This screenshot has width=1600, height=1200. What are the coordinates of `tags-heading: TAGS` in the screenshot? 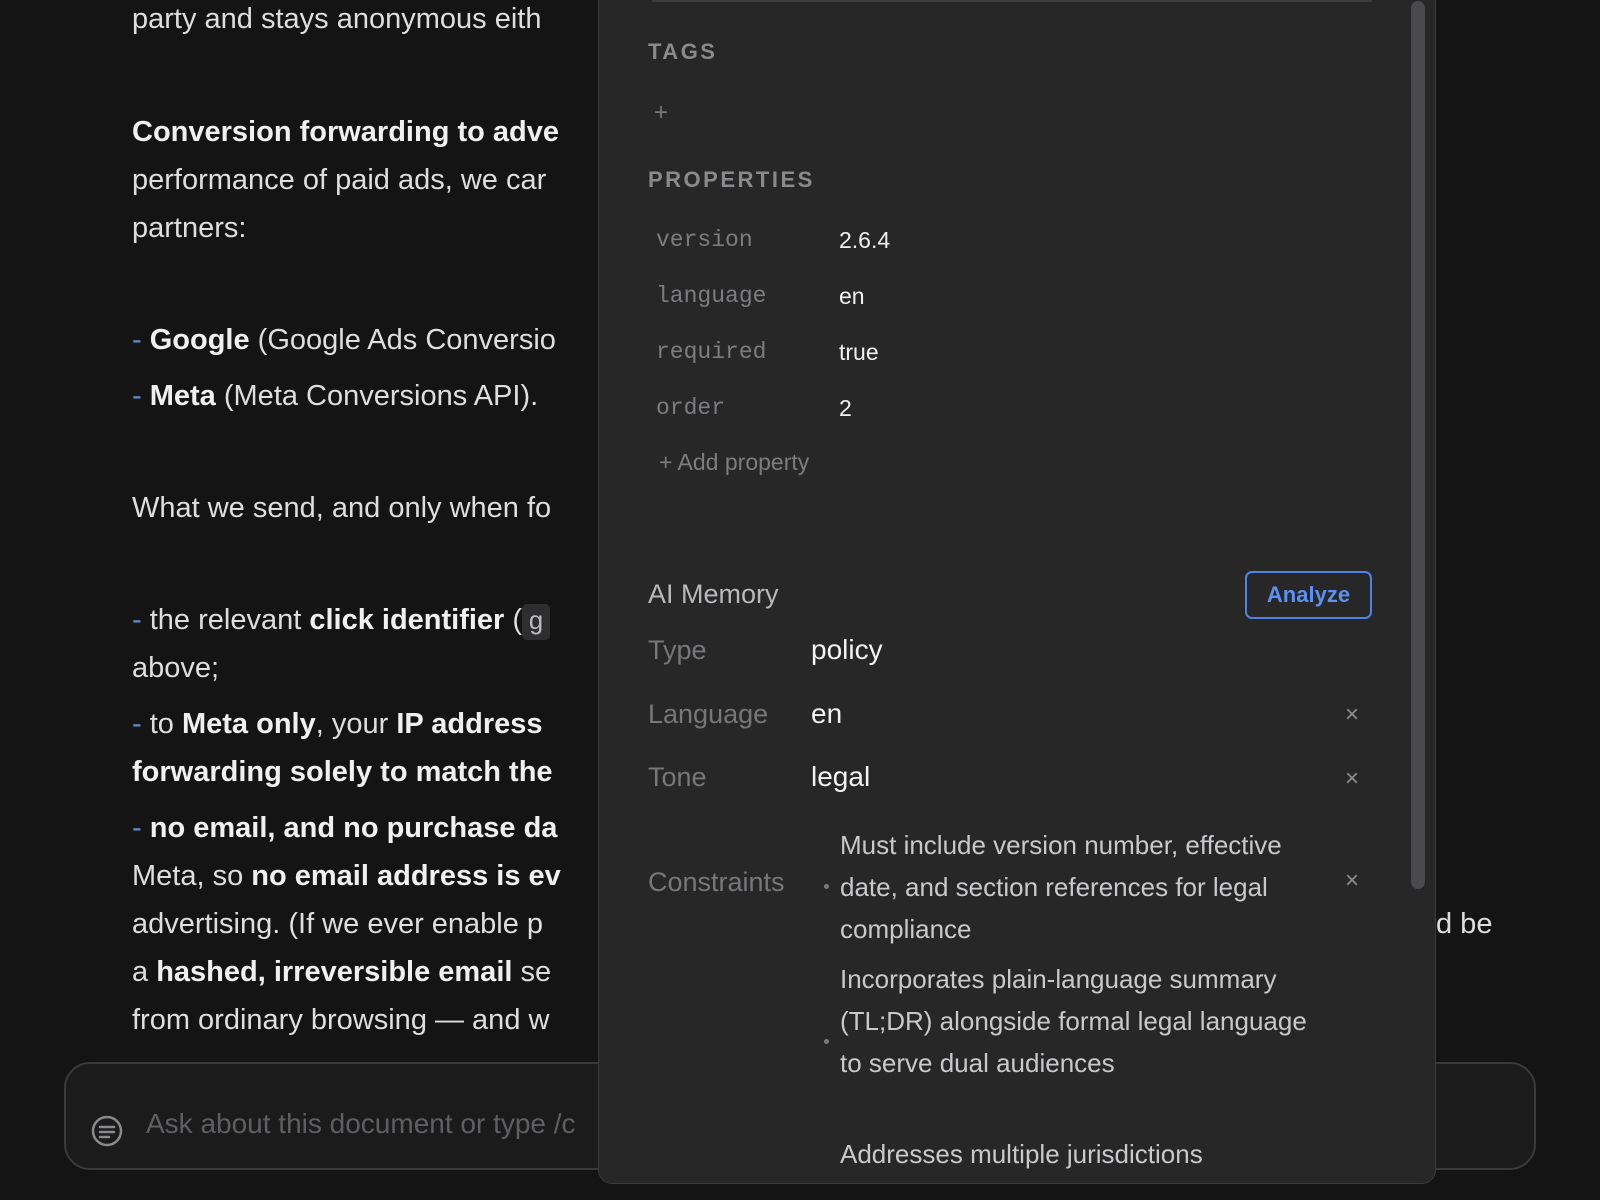 It's located at (683, 51).